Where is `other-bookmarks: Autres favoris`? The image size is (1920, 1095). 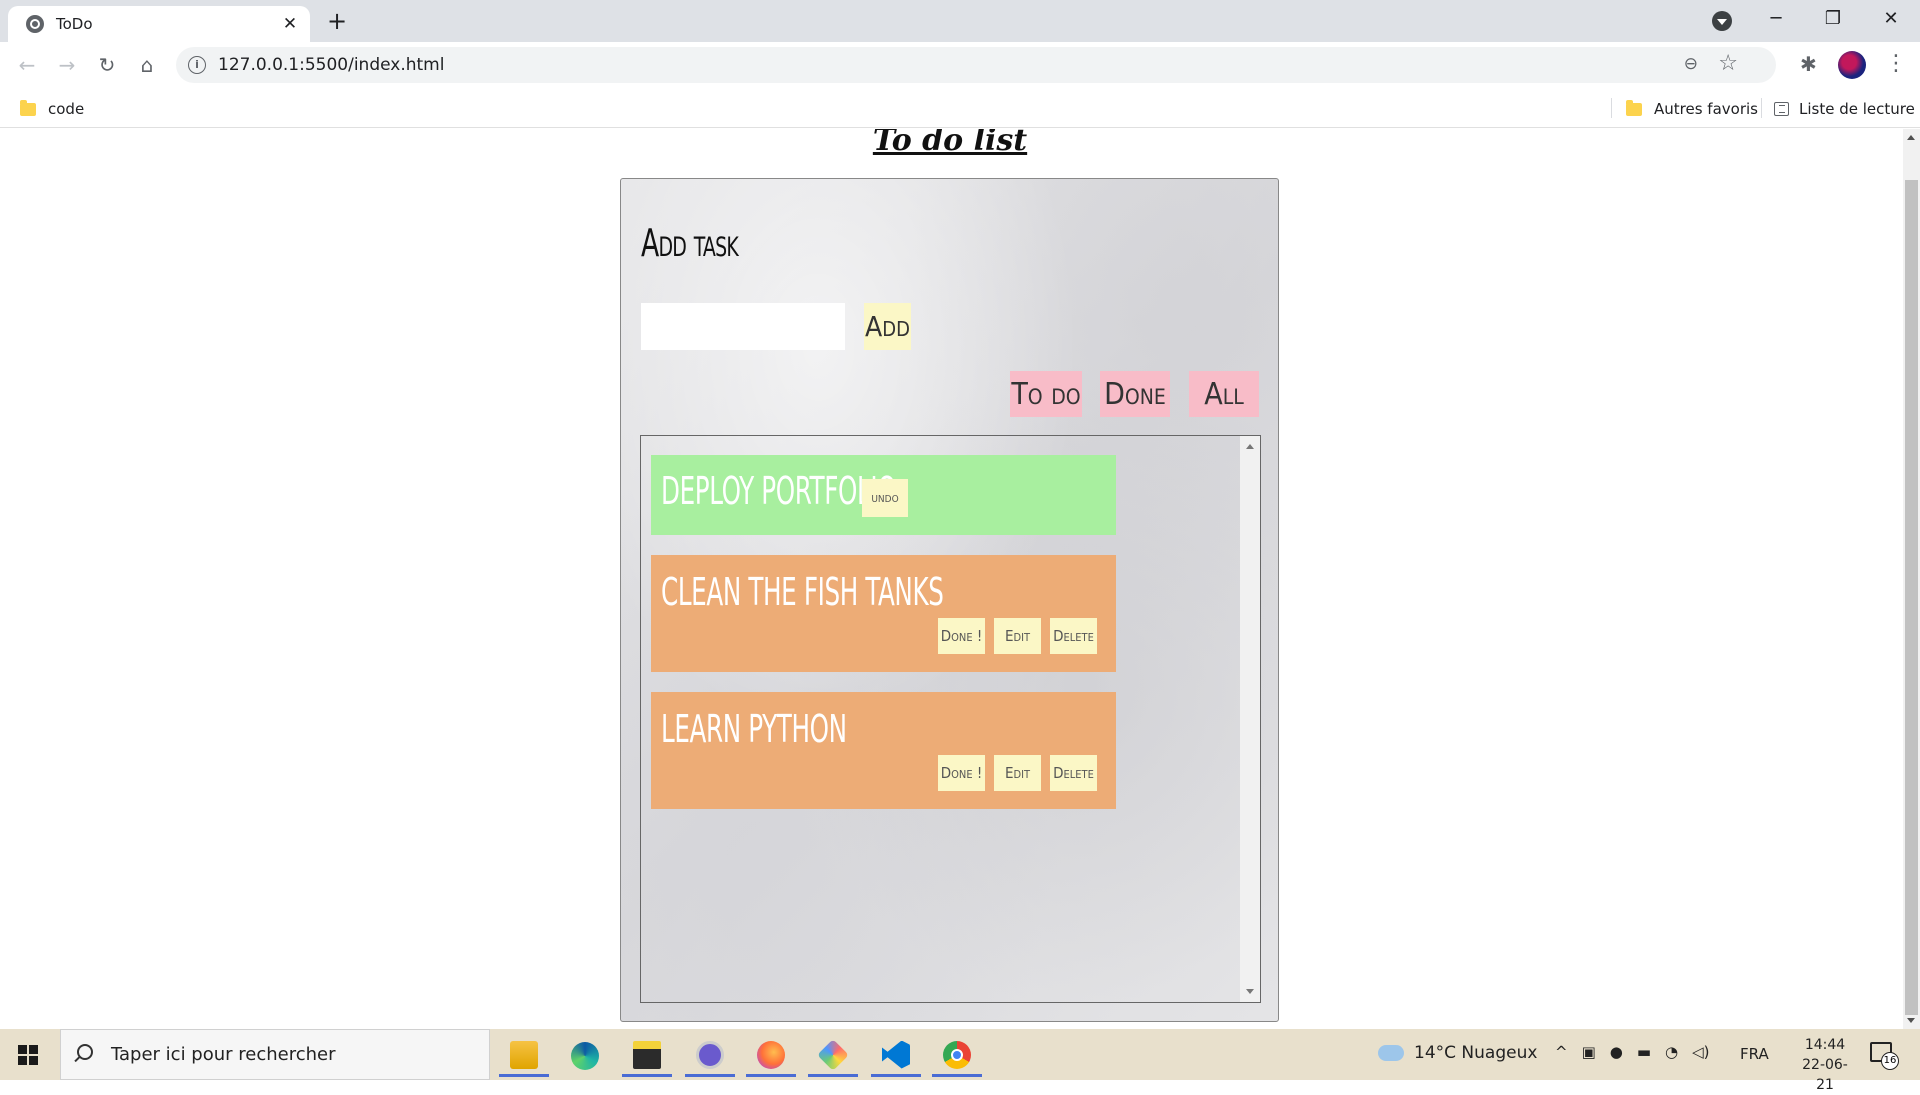
other-bookmarks: Autres favoris is located at coordinates (1692, 108).